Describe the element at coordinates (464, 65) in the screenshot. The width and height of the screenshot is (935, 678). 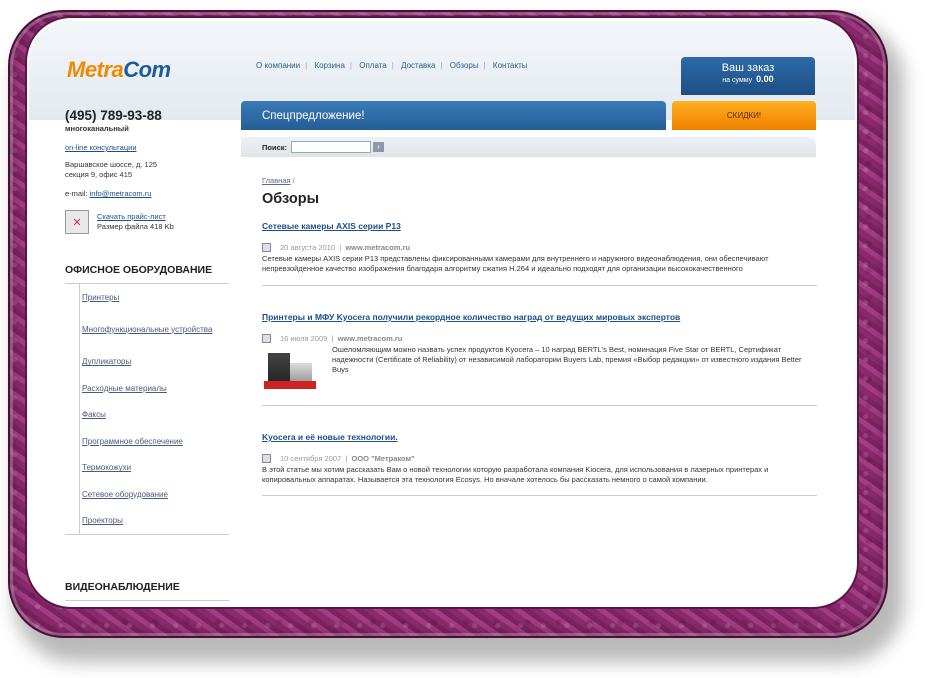
I see `nav-reviews: Обзоры` at that location.